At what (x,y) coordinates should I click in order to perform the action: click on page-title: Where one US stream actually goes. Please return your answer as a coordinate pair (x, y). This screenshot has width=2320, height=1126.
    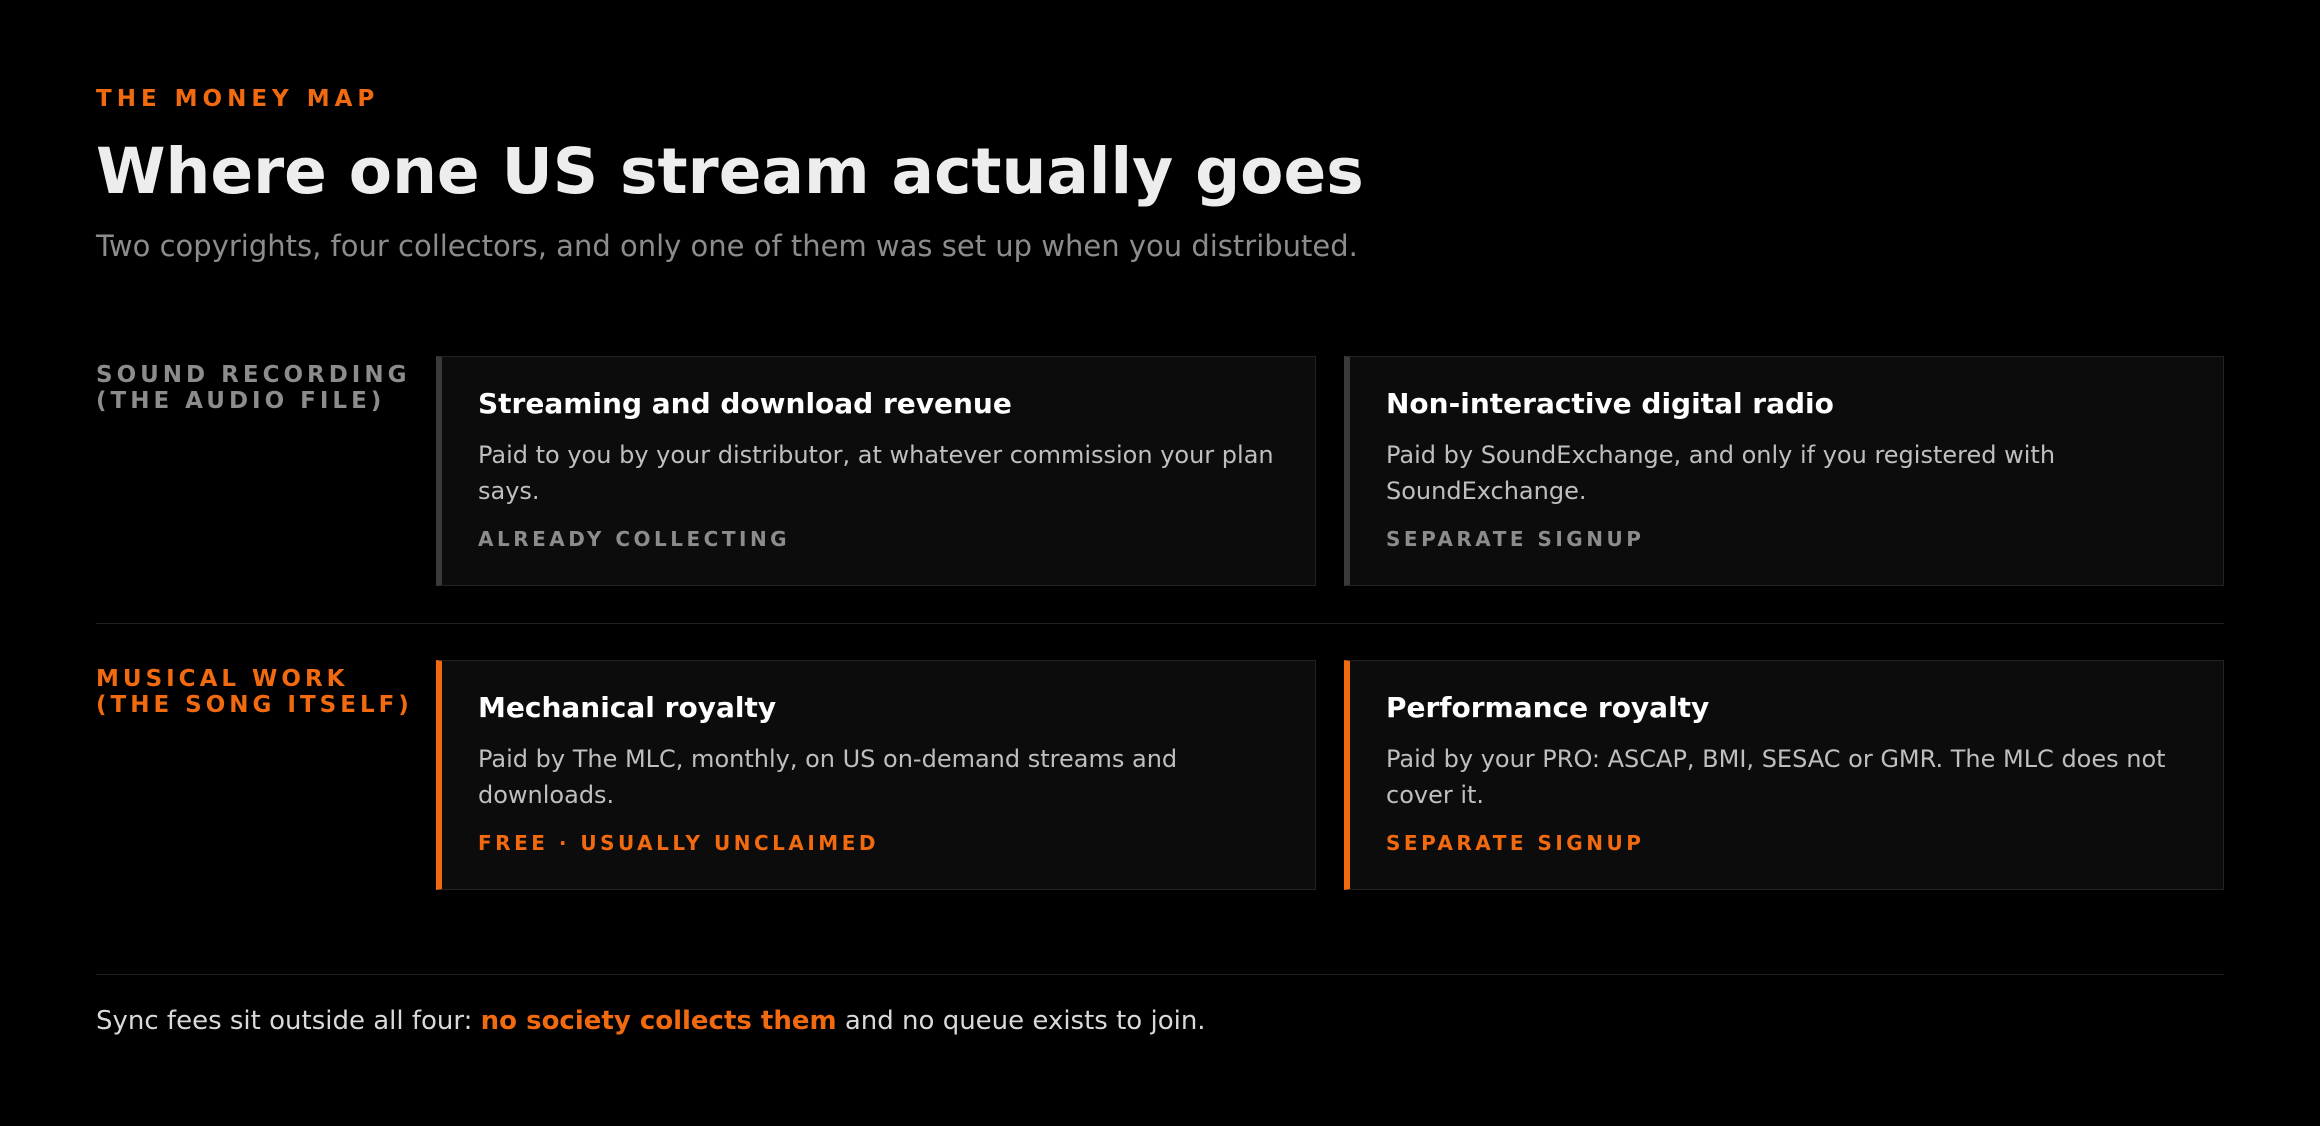
    Looking at the image, I should click on (730, 171).